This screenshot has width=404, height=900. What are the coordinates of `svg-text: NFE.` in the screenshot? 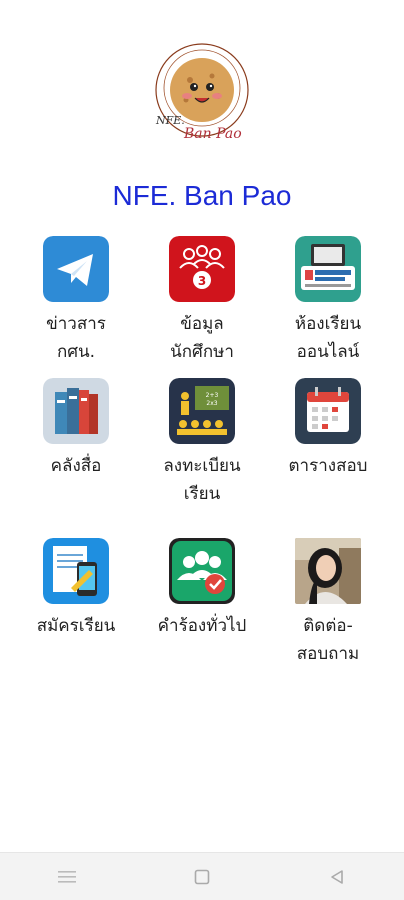 It's located at (170, 120).